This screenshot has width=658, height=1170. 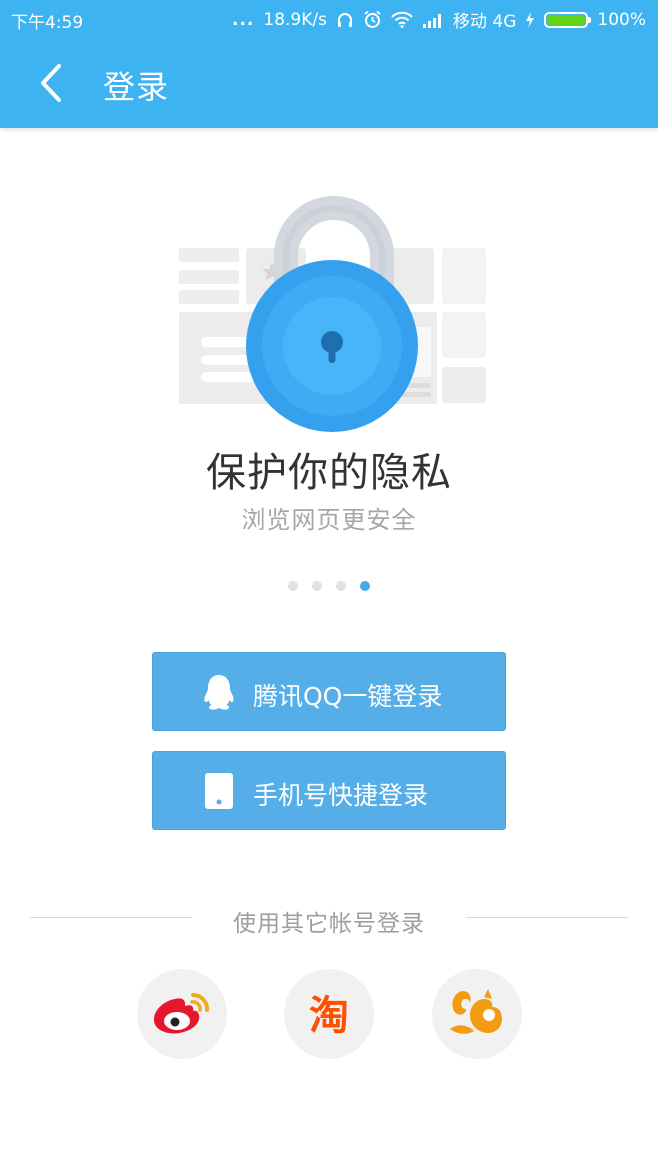 I want to click on taobao-icon: 淘, so click(x=329, y=1016).